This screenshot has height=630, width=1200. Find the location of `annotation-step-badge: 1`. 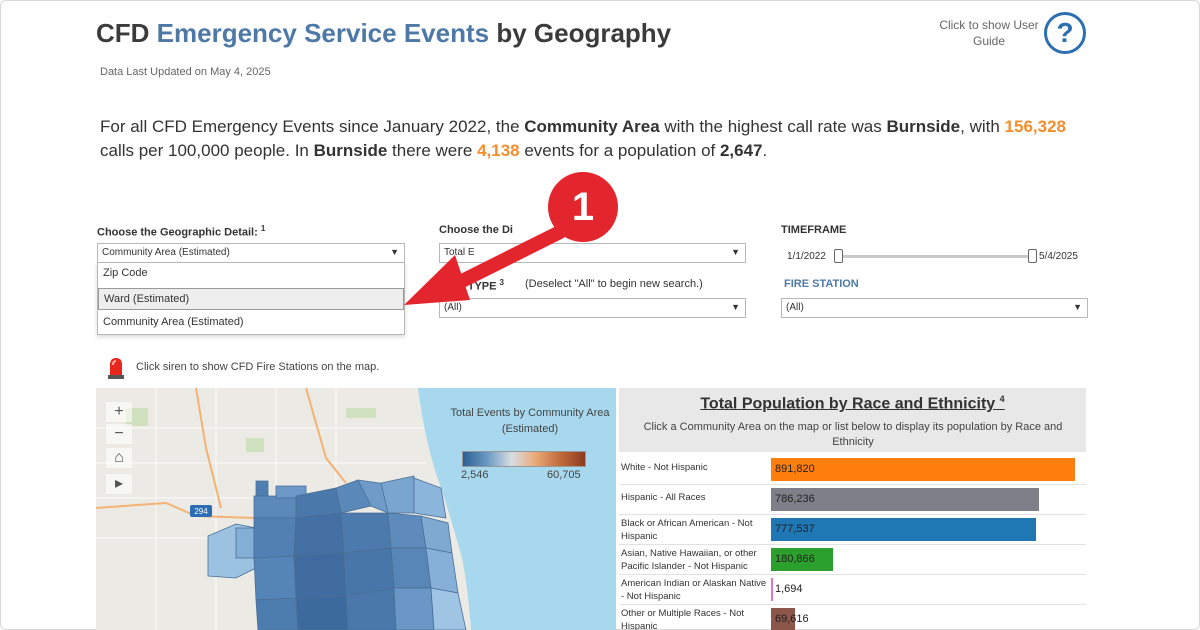

annotation-step-badge: 1 is located at coordinates (583, 207).